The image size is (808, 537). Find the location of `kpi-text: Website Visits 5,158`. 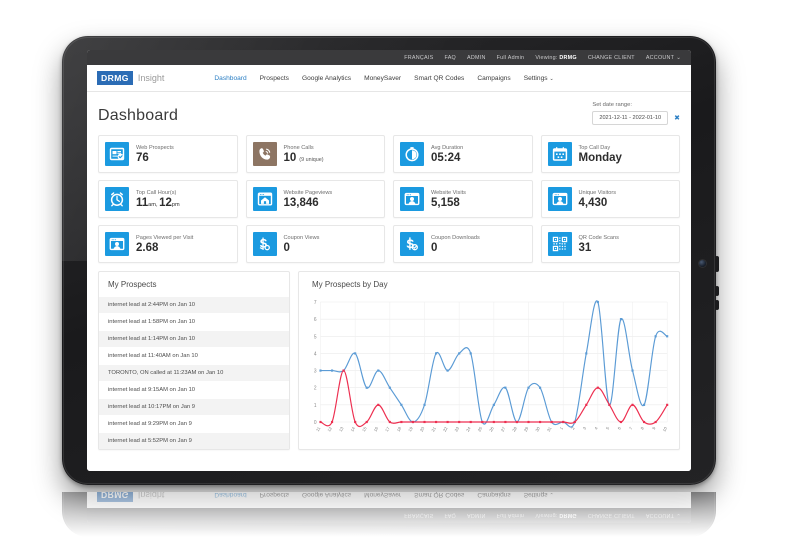

kpi-text: Website Visits 5,158 is located at coordinates (448, 199).